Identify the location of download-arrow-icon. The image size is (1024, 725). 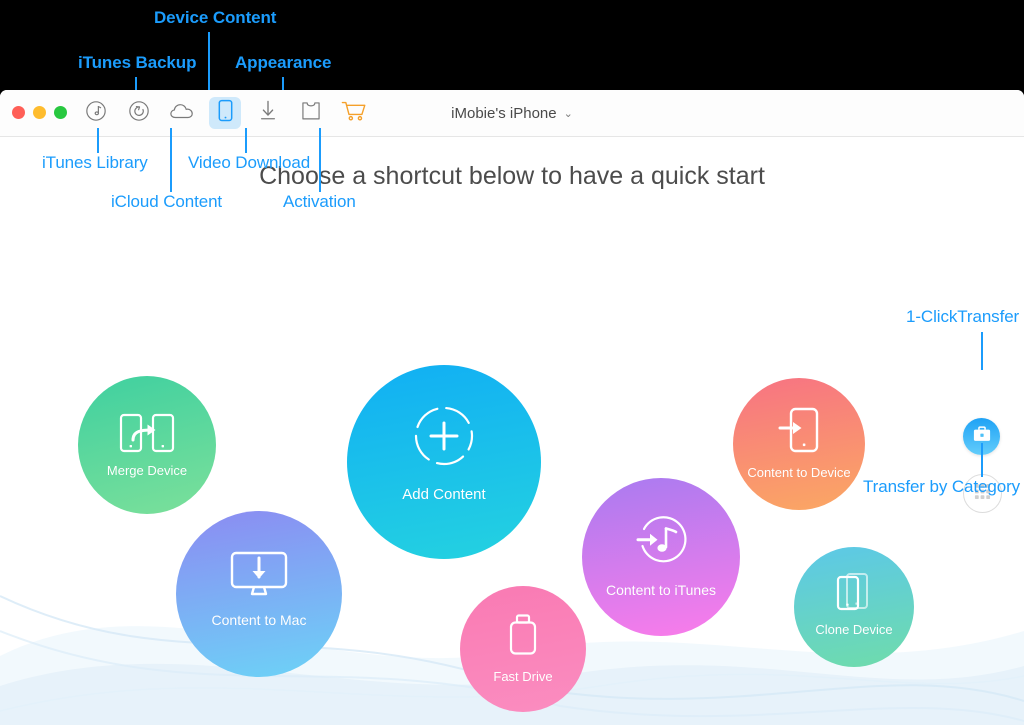
(268, 113).